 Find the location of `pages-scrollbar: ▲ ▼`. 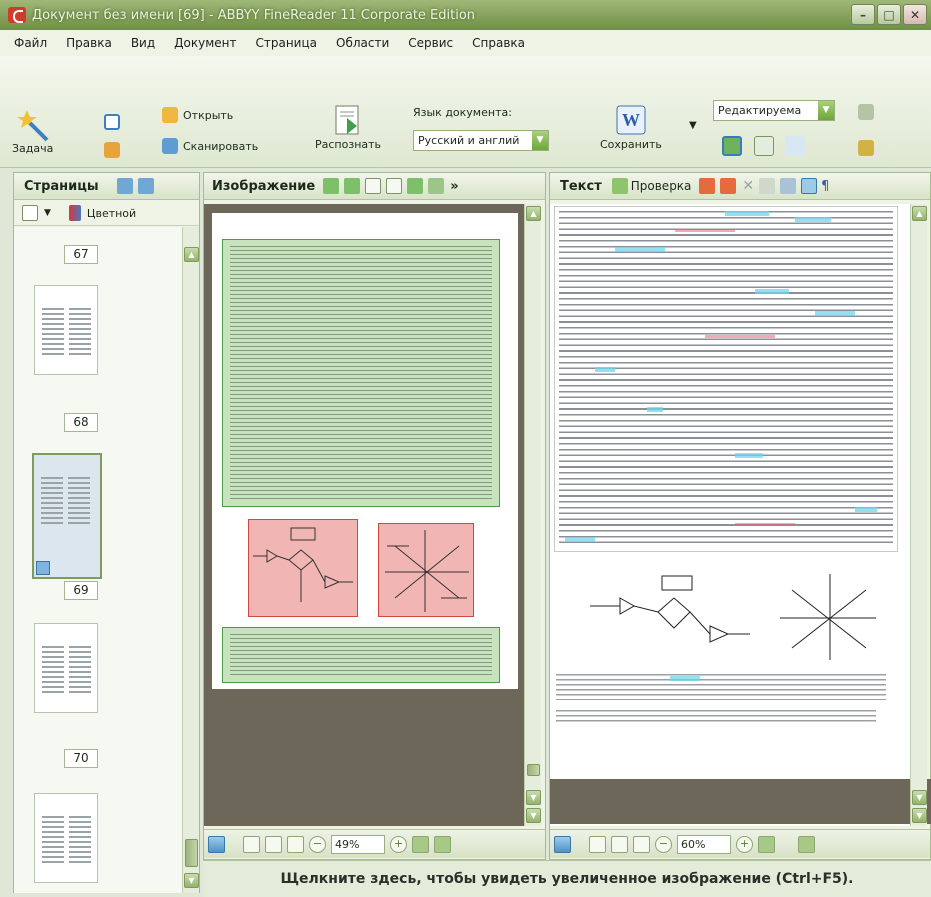

pages-scrollbar: ▲ ▼ is located at coordinates (190, 560).